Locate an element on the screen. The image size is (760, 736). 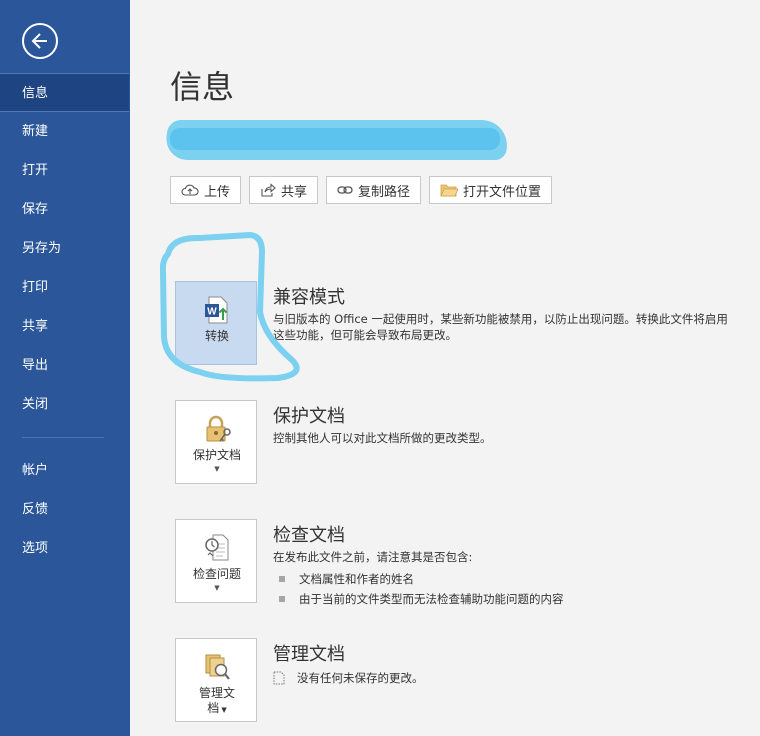
open-file-location-button: 打开文件位置 is located at coordinates (491, 190).